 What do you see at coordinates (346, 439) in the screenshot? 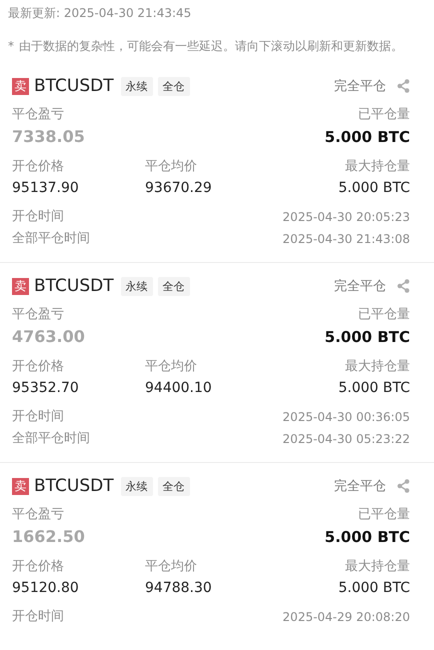
I see `close-time-value: 2025-04-30 05:23:22` at bounding box center [346, 439].